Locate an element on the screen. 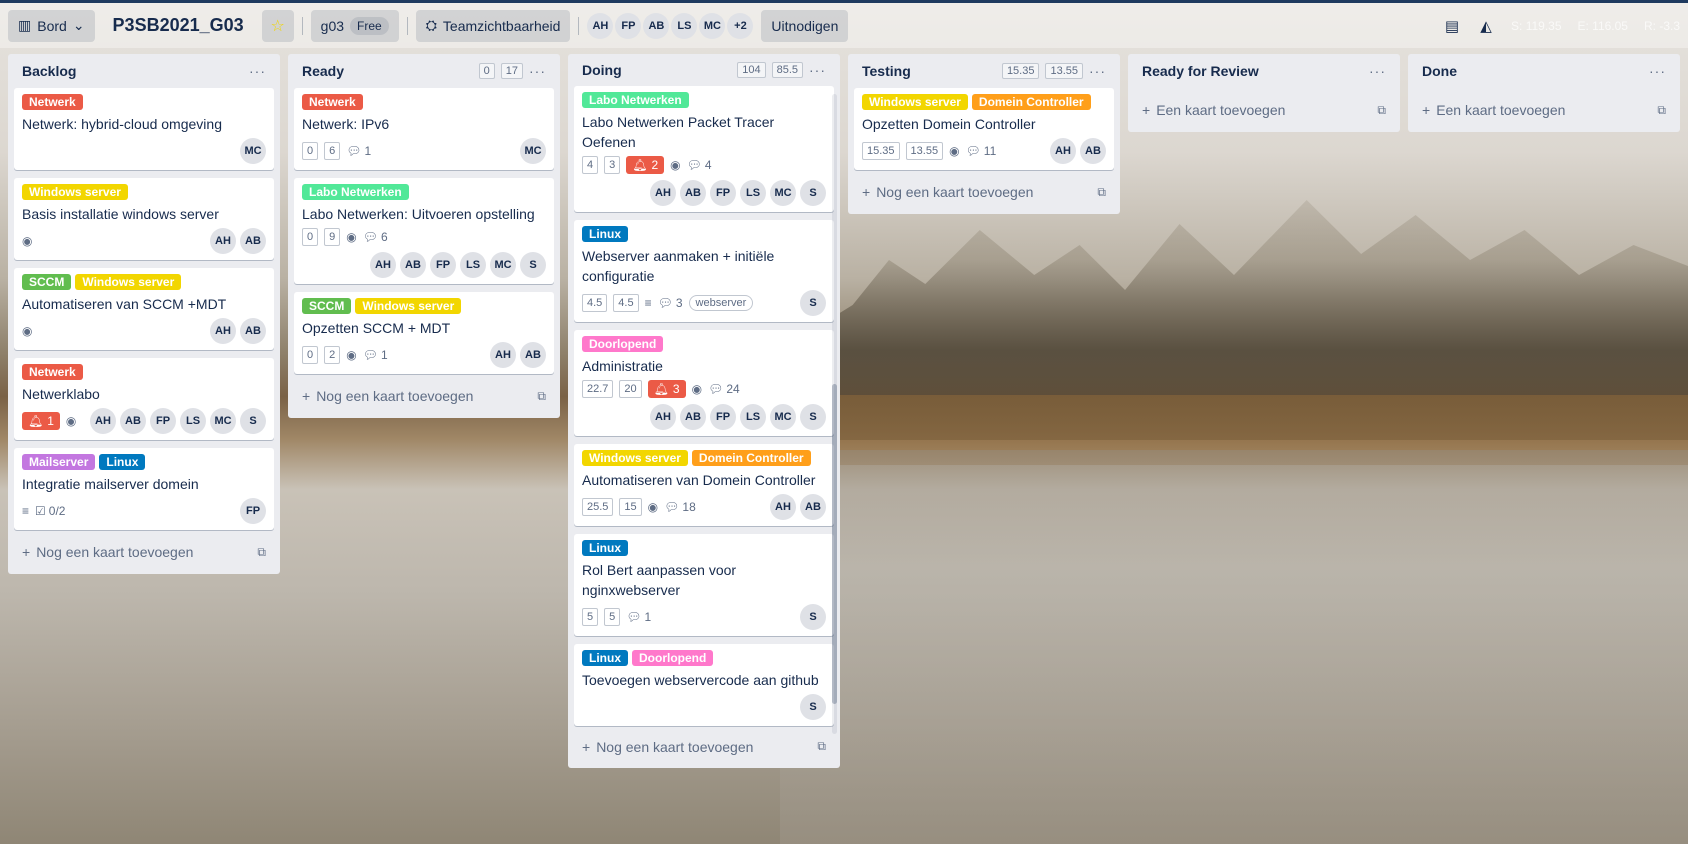  card-title: Netwerk: IPv6 is located at coordinates (424, 124).